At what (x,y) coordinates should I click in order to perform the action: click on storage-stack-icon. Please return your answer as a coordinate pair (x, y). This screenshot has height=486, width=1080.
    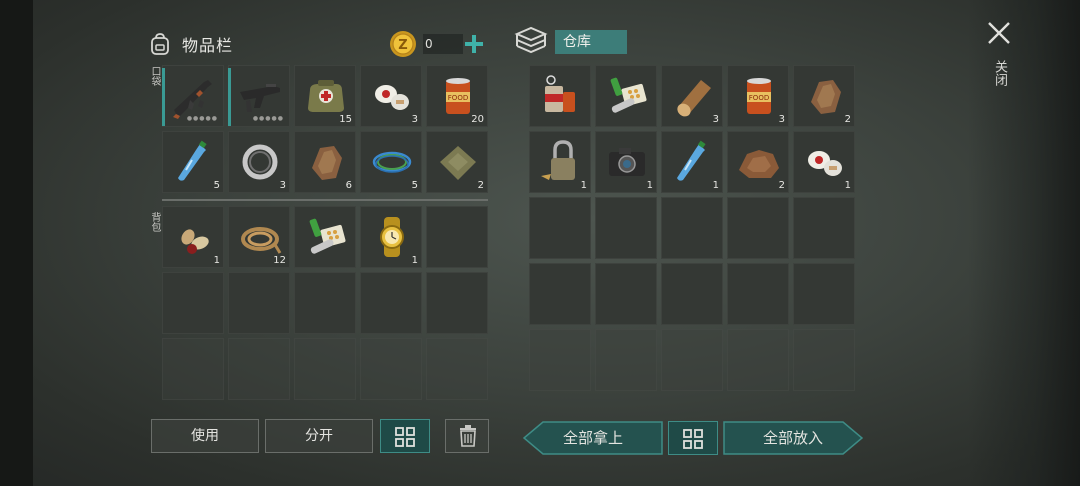
    Looking at the image, I should click on (531, 40).